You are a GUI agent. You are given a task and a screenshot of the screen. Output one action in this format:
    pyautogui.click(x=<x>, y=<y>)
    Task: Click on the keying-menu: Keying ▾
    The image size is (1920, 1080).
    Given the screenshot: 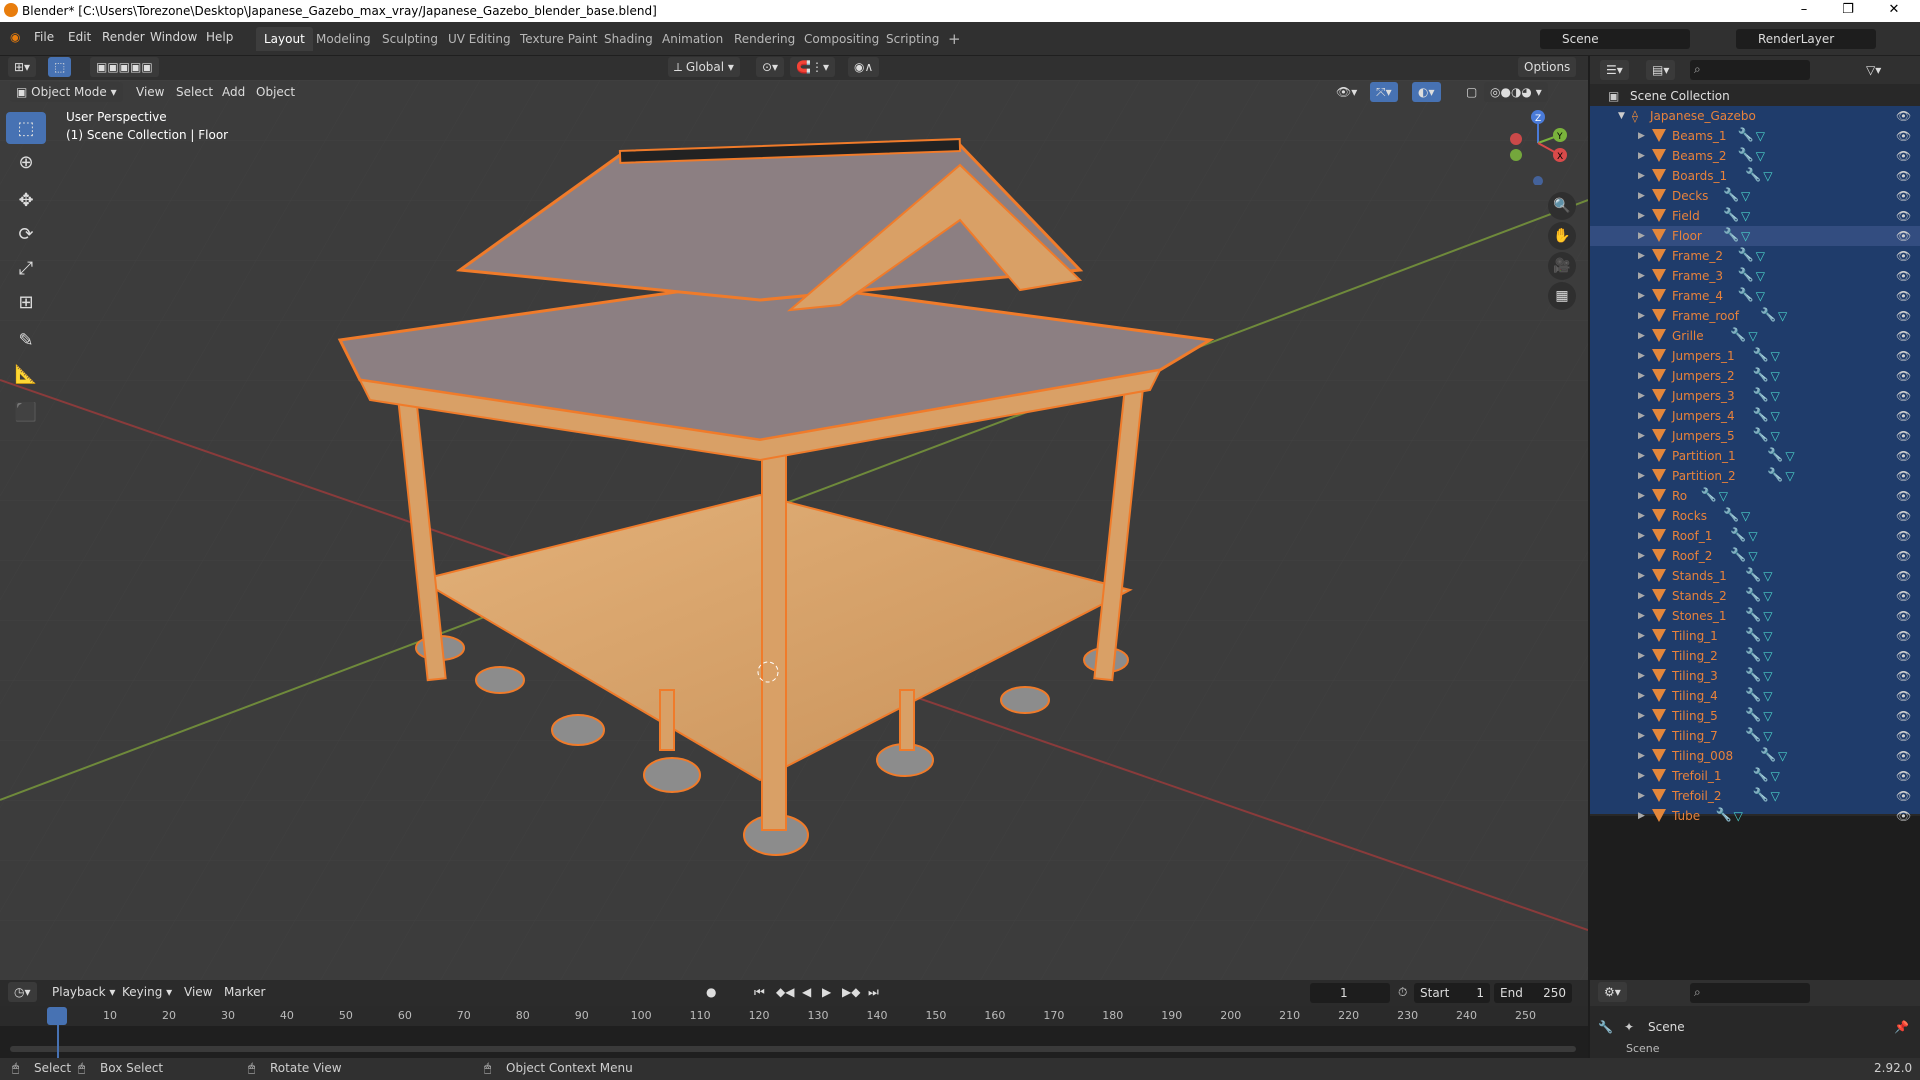 What is the action you would take?
    pyautogui.click(x=147, y=992)
    